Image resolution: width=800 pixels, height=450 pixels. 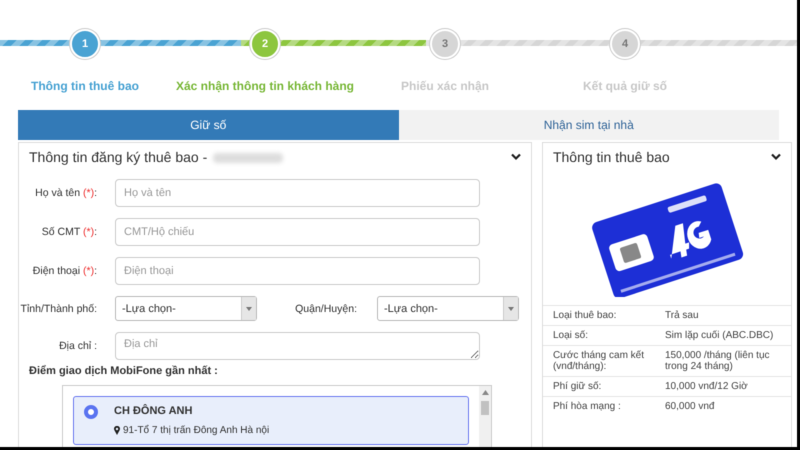 What do you see at coordinates (271, 420) in the screenshot?
I see `store-item: CH ĐÔNG ANH 91-Tổ 7 thị trấn Đông Anh Hà nội` at bounding box center [271, 420].